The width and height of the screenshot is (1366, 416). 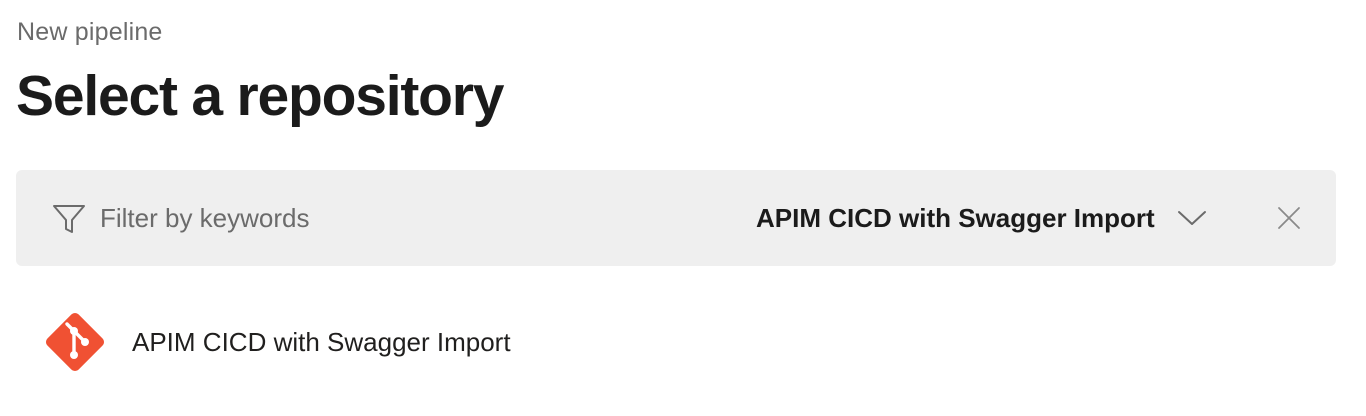 I want to click on chevron-down-icon, so click(x=1191, y=218).